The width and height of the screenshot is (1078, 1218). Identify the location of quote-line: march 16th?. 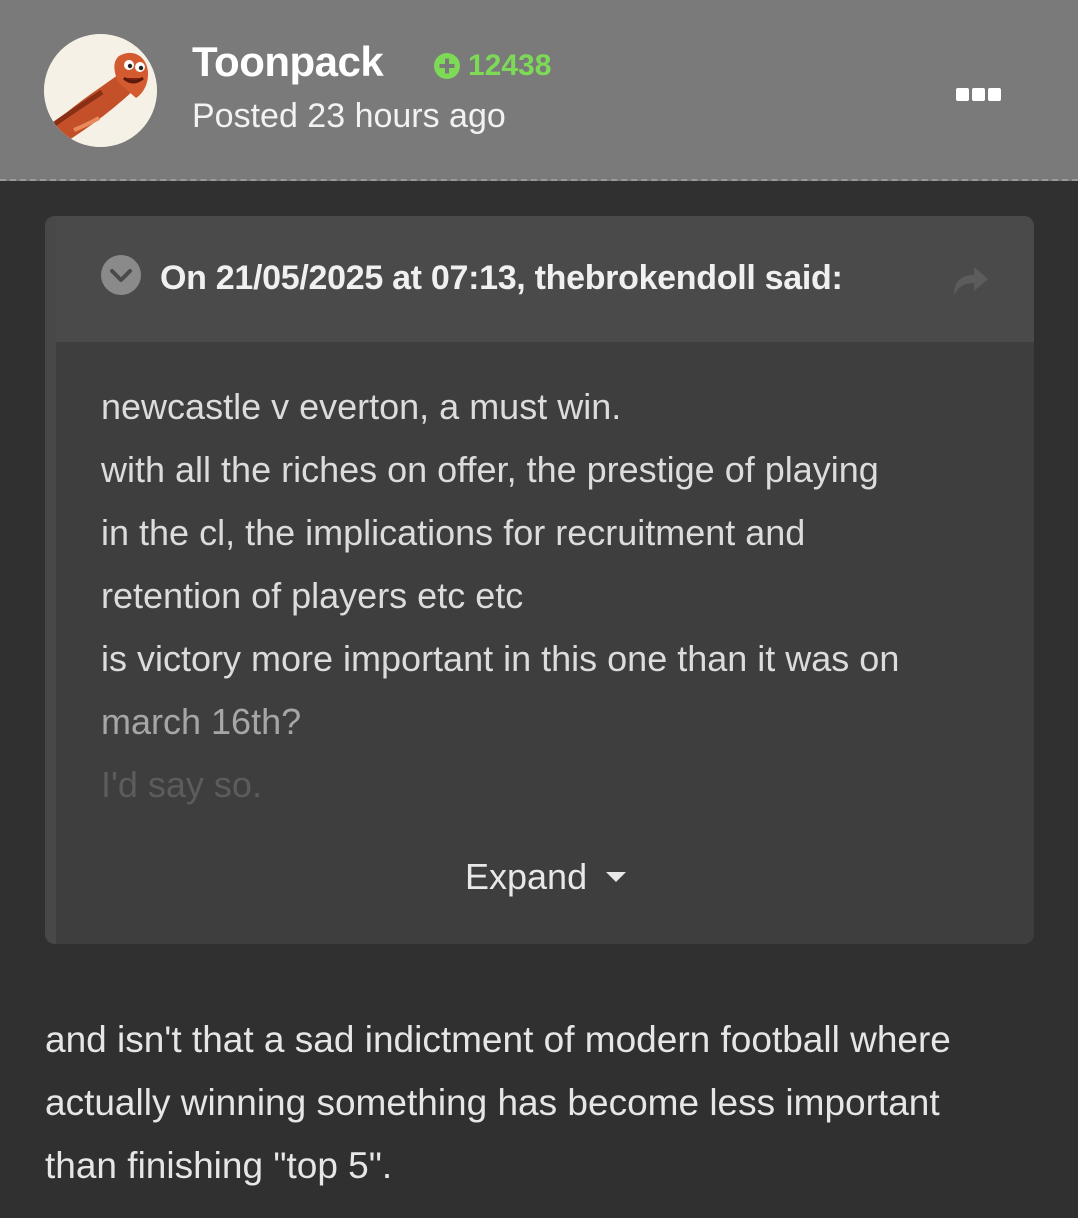
(201, 721).